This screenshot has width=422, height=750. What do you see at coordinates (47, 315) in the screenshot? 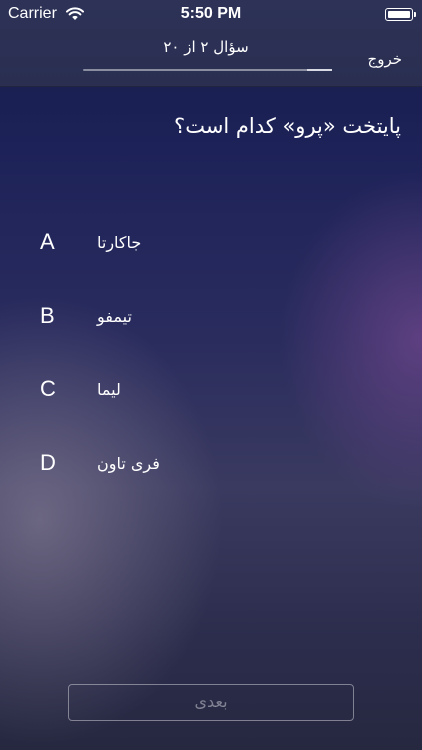
I see `option-letter: B` at bounding box center [47, 315].